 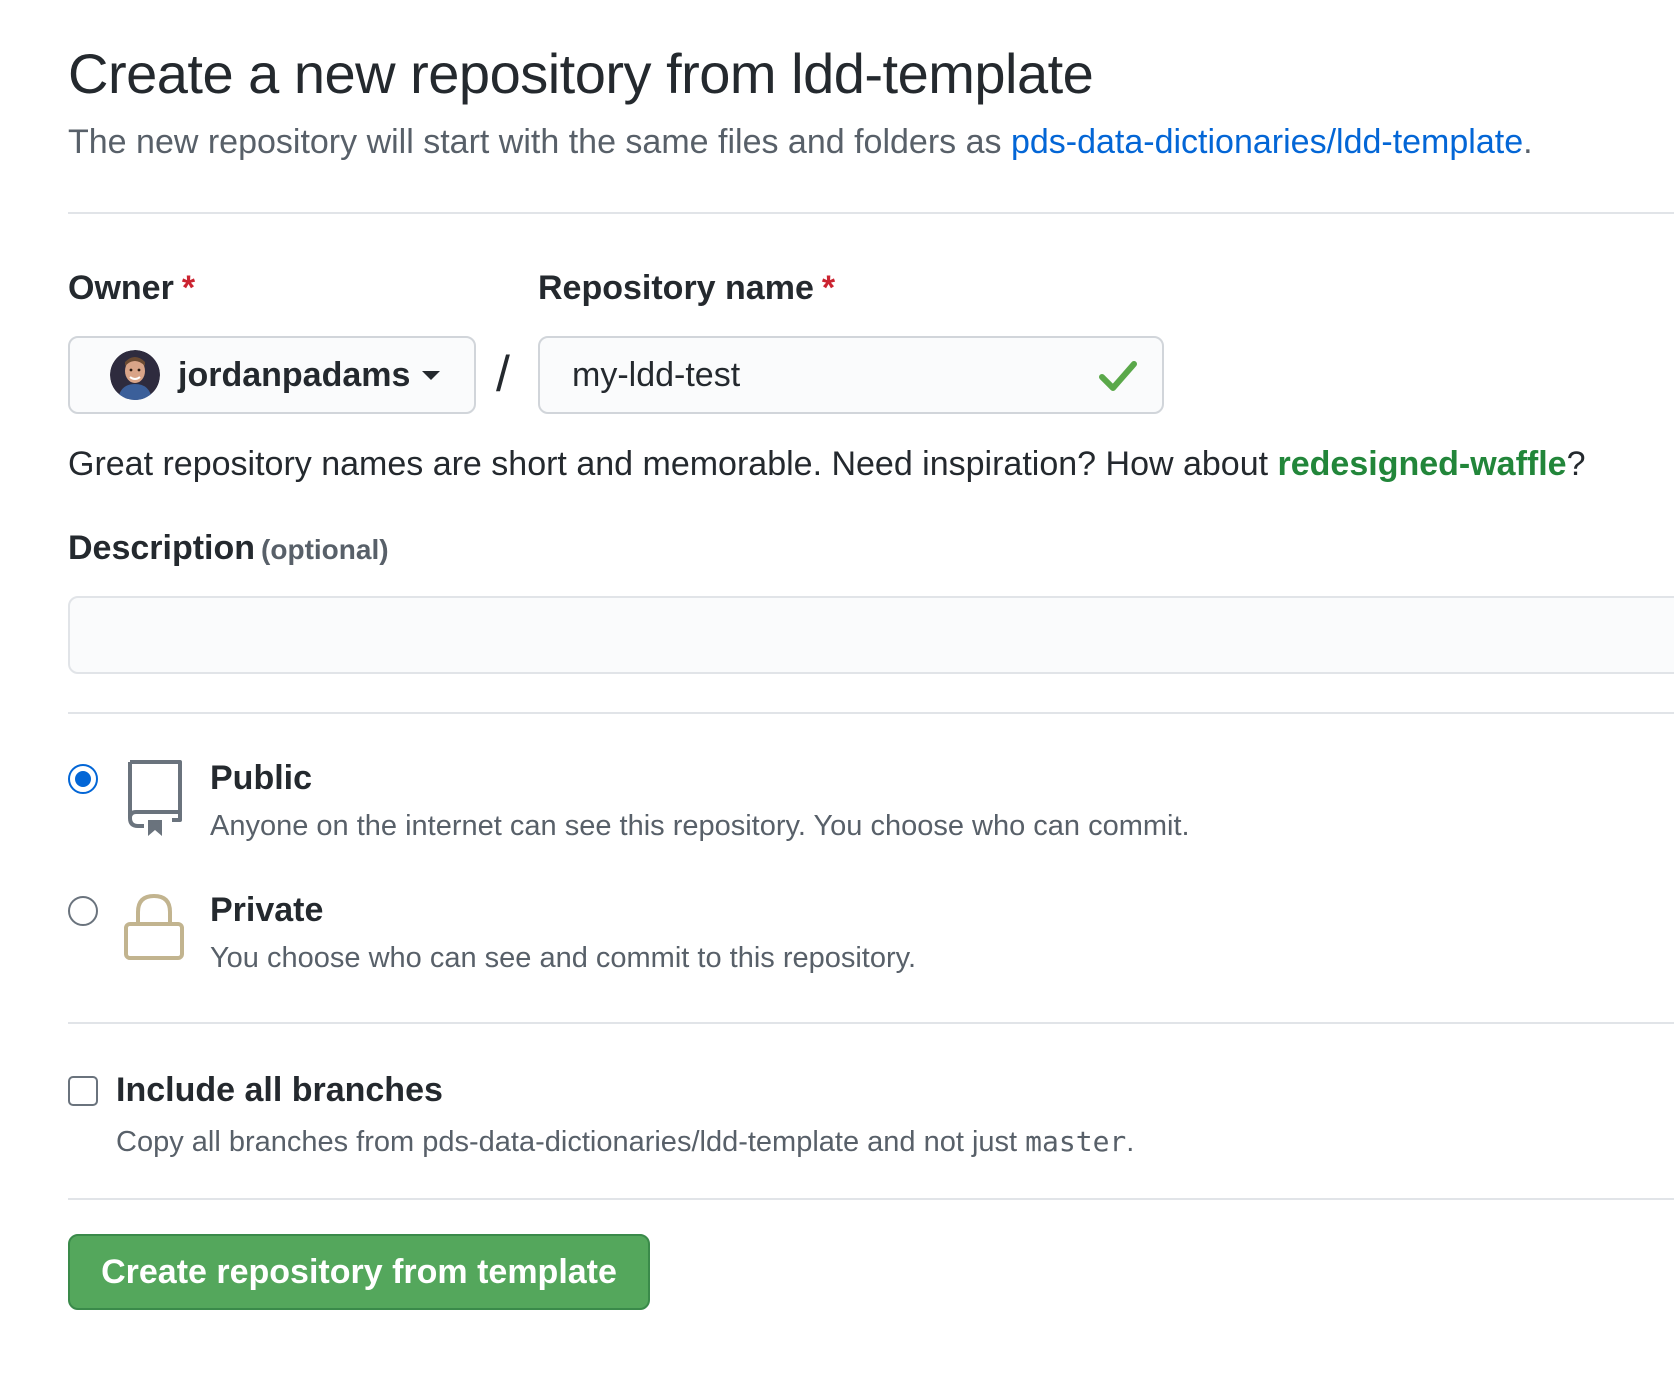 I want to click on avatar, so click(x=135, y=375).